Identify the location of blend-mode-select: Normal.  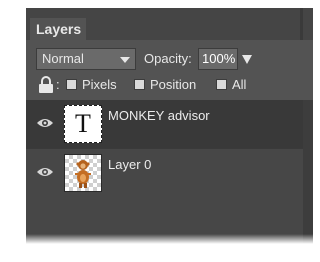
(86, 59).